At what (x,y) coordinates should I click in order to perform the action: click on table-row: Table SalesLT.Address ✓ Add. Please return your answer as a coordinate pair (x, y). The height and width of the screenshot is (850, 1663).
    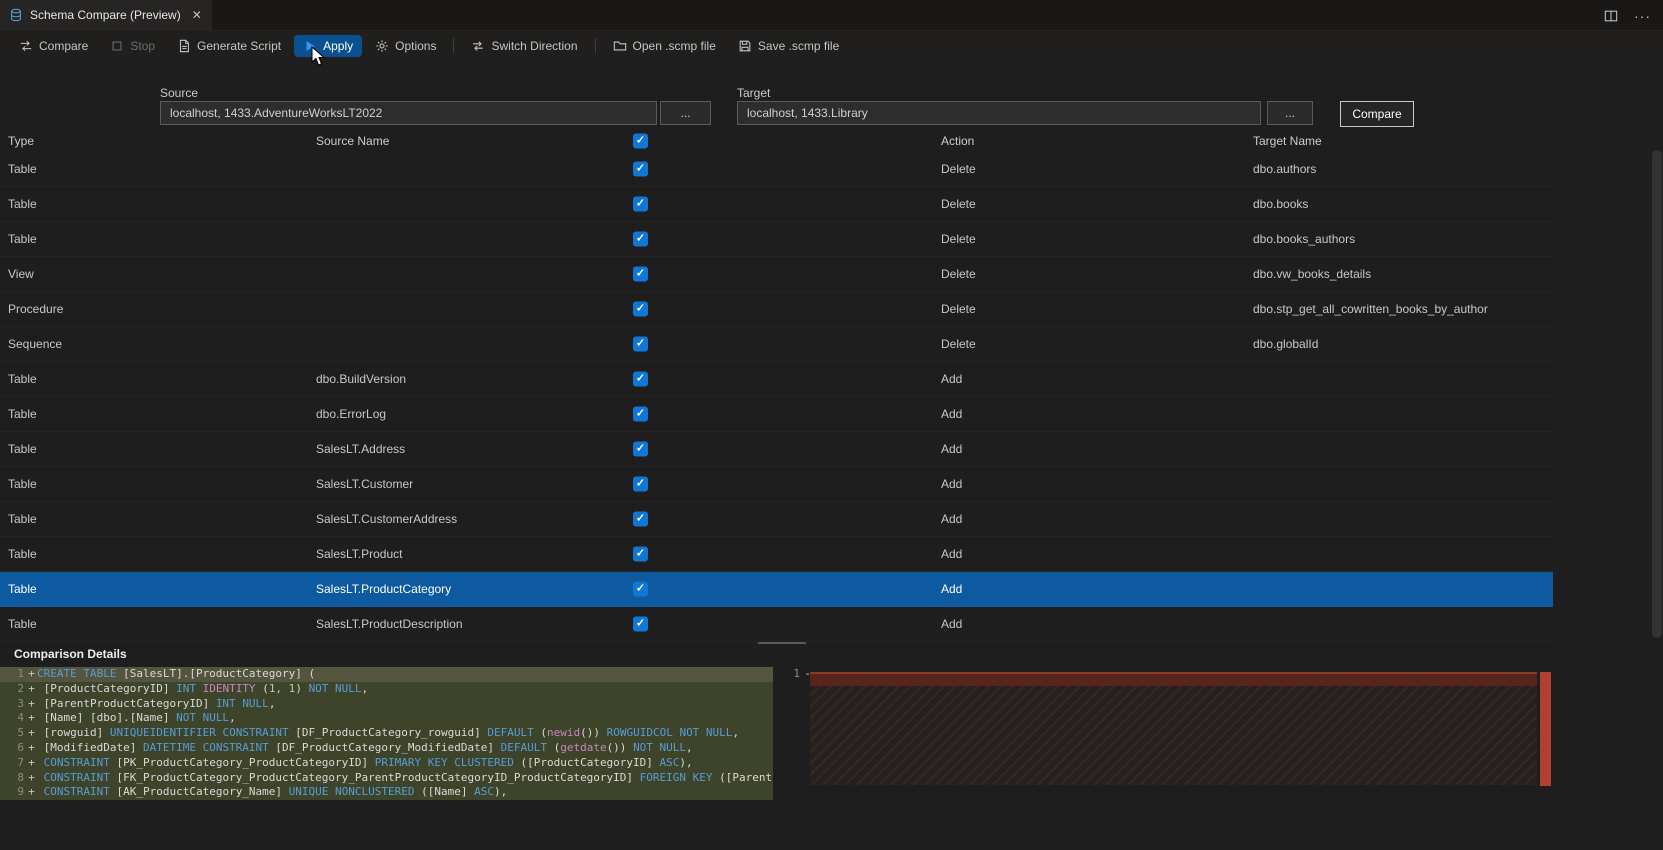
    Looking at the image, I should click on (776, 449).